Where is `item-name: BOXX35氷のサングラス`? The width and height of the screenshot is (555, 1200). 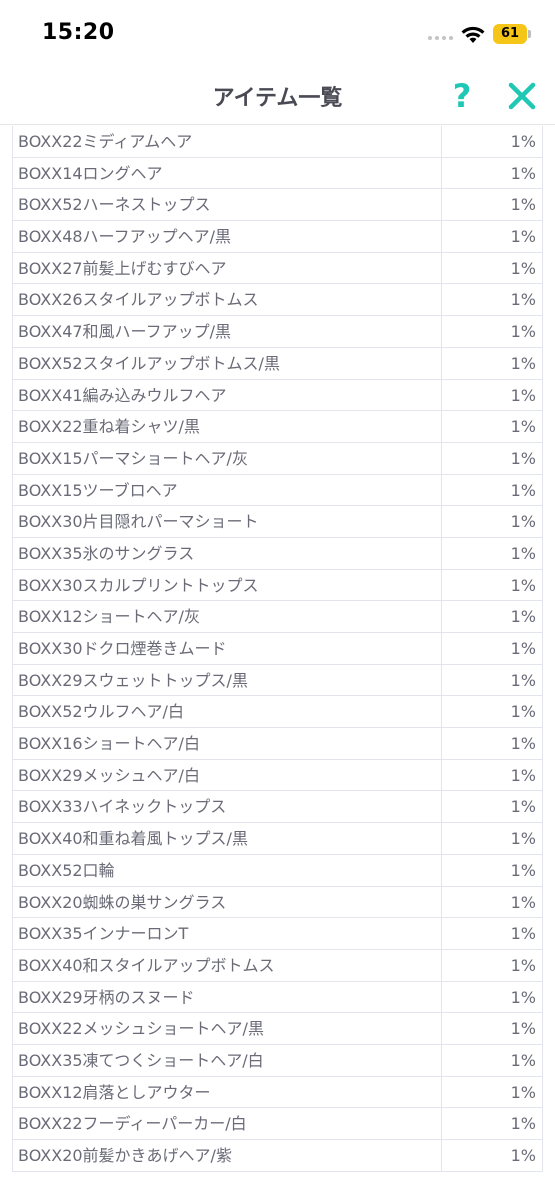 item-name: BOXX35氷のサングラス is located at coordinates (227, 553).